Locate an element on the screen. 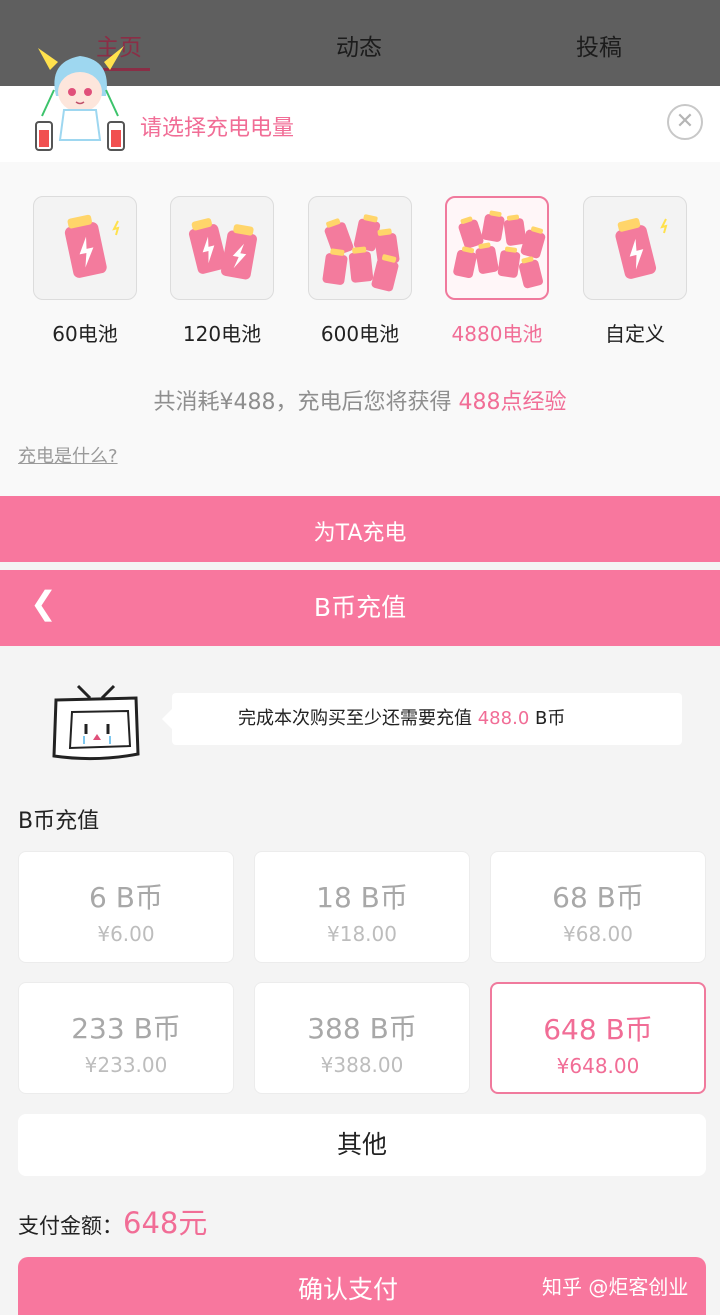 This screenshot has height=1315, width=720. coin-package-18: 18 B币 ¥18.00 is located at coordinates (362, 907).